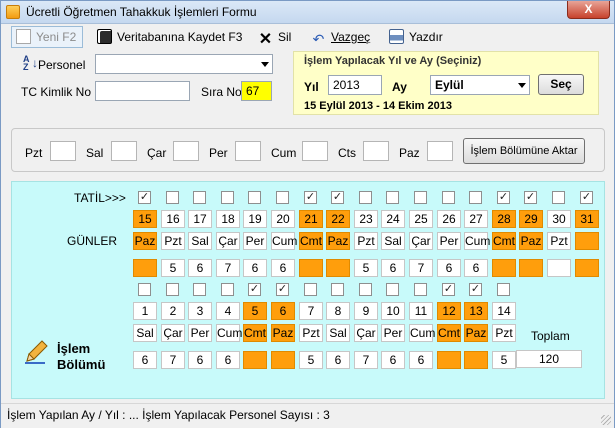 The image size is (615, 428). Describe the element at coordinates (355, 85) in the screenshot. I see `year-input` at that location.